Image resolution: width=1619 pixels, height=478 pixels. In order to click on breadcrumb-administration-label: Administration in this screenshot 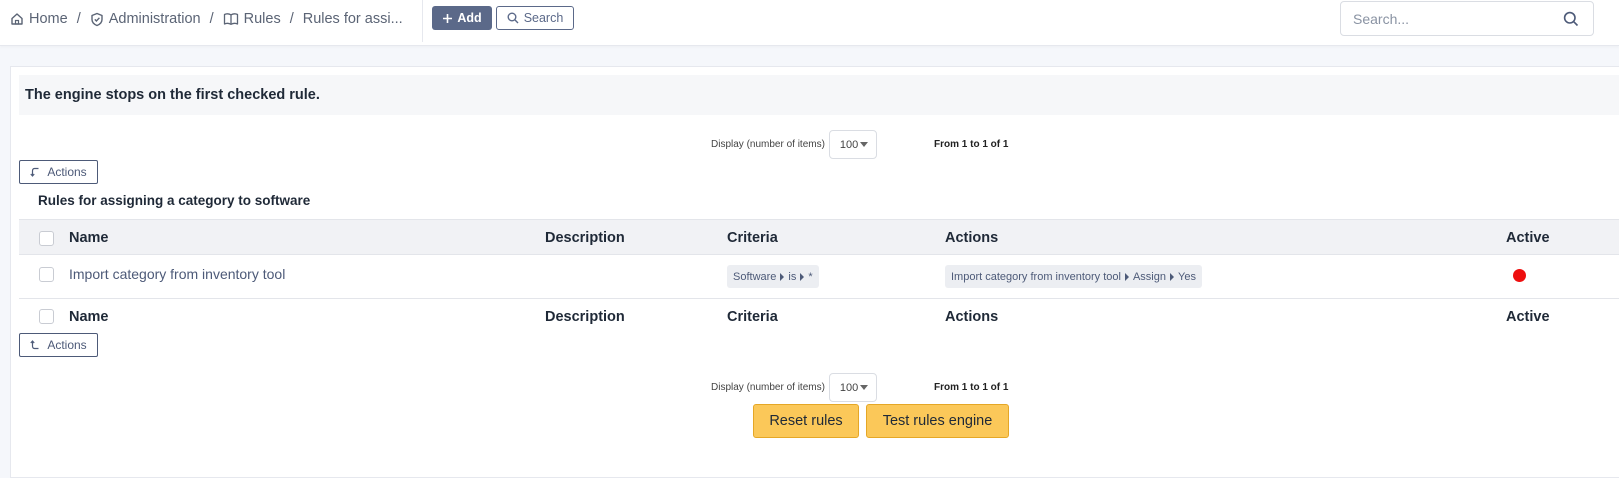, I will do `click(154, 19)`.